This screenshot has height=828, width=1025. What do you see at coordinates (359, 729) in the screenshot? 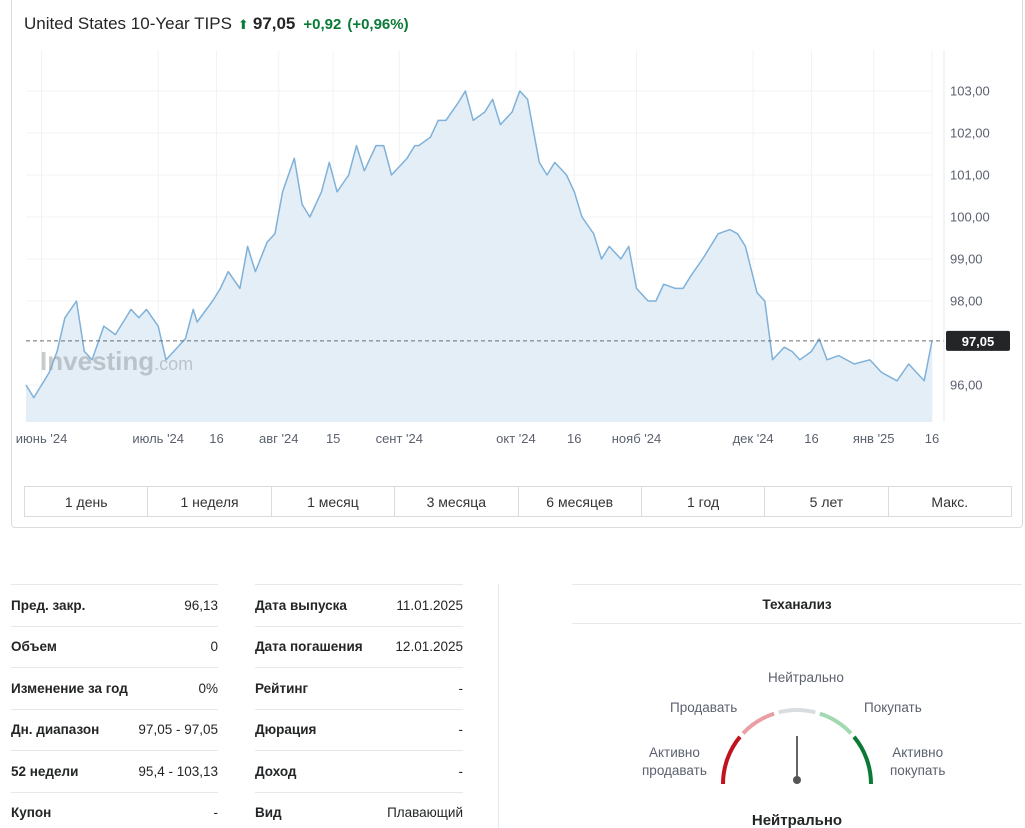
I see `stat-row: Дюрация -` at bounding box center [359, 729].